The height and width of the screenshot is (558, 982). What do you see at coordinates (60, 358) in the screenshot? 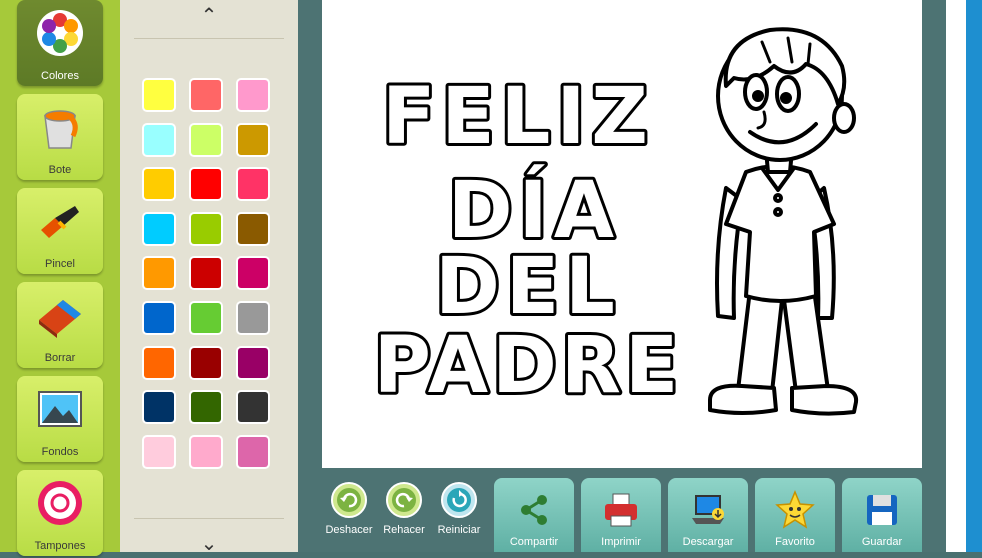
I see `tool-label: Borrar` at bounding box center [60, 358].